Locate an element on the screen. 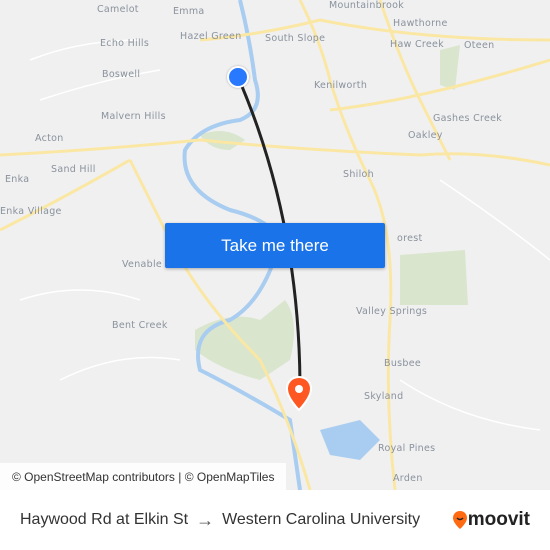 This screenshot has width=550, height=550. moovit-logo: moovit is located at coordinates (491, 520).